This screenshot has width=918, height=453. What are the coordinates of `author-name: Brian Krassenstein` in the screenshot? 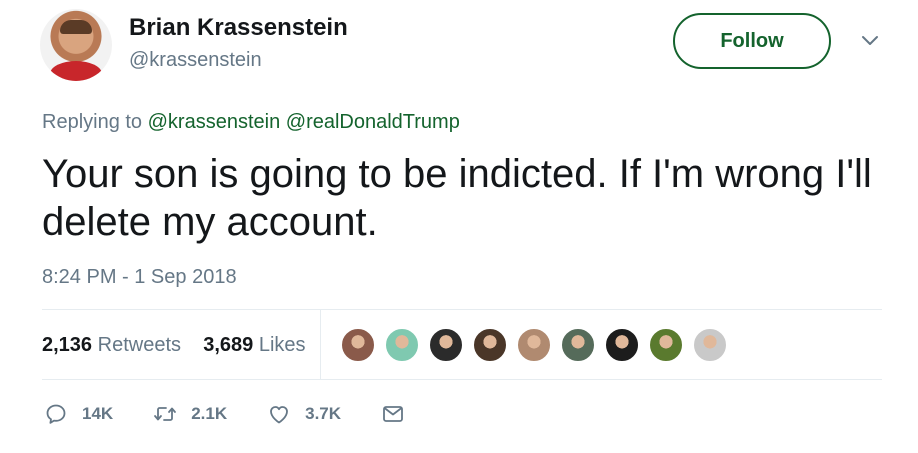 It's located at (238, 28).